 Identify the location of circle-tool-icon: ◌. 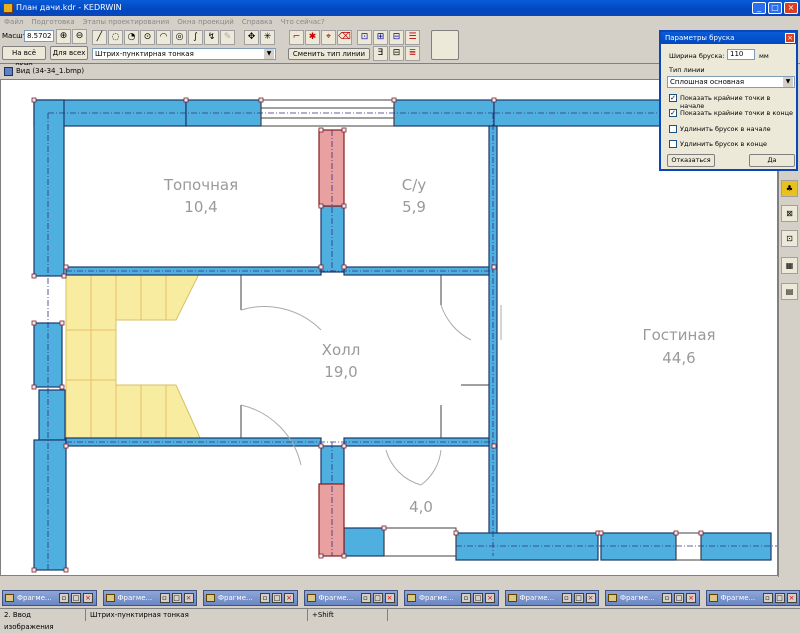
(115, 37).